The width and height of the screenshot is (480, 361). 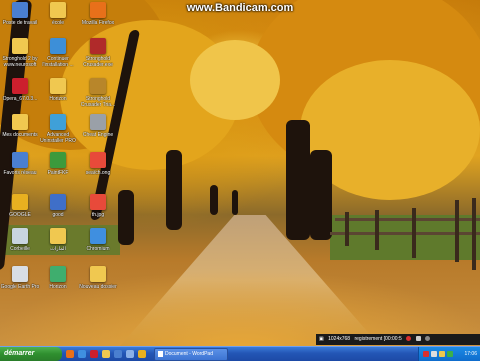 What do you see at coordinates (409, 339) in the screenshot?
I see `record-icon` at bounding box center [409, 339].